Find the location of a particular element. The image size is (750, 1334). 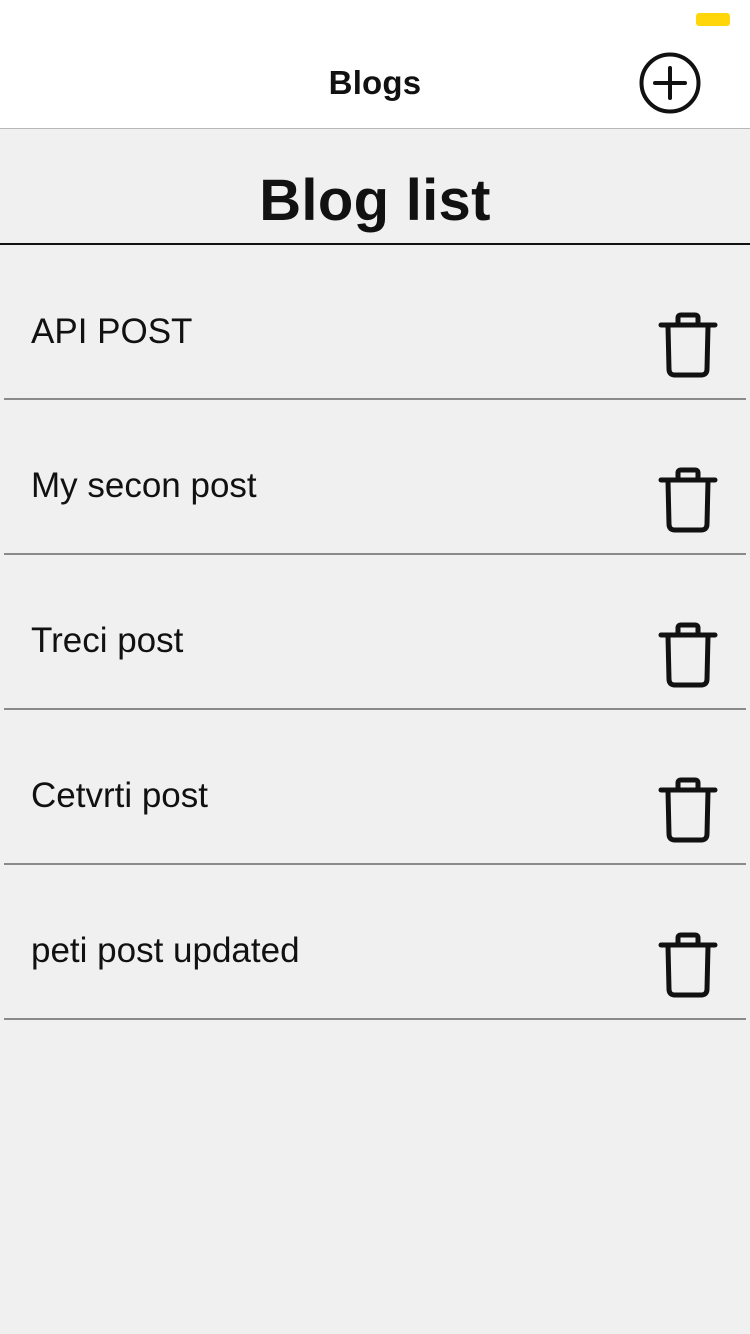

list-item: My secon post is located at coordinates (375, 477).